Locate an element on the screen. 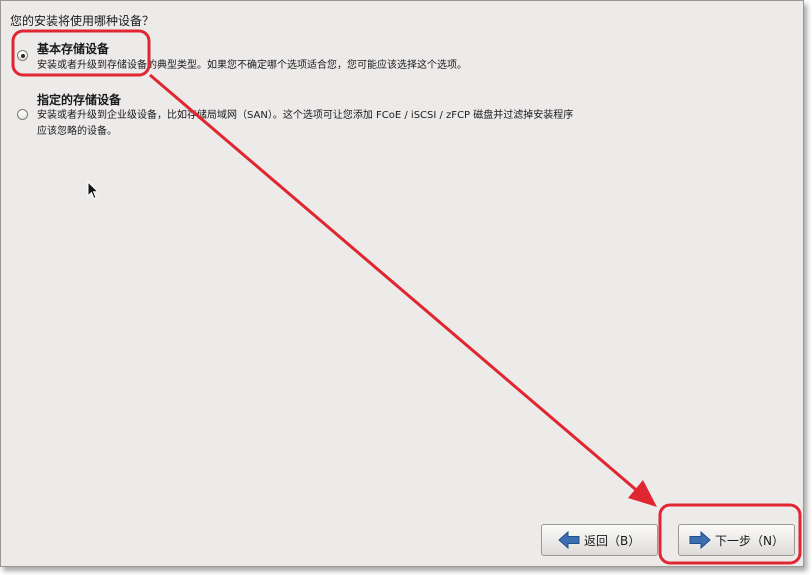  device-question: 您的安装将使用哪种设备？ is located at coordinates (82, 21).